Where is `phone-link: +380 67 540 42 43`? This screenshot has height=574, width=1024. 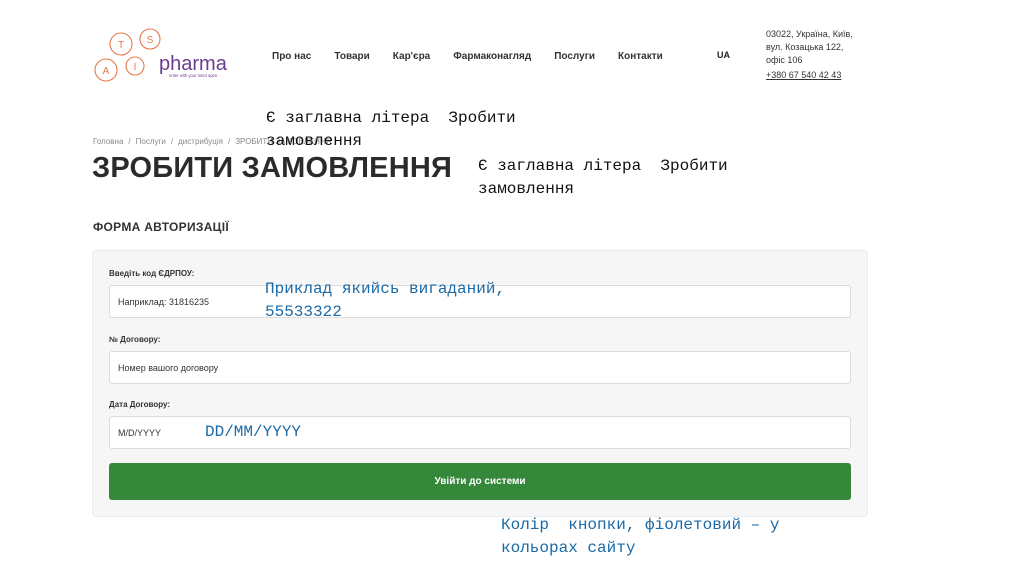 phone-link: +380 67 540 42 43 is located at coordinates (803, 75).